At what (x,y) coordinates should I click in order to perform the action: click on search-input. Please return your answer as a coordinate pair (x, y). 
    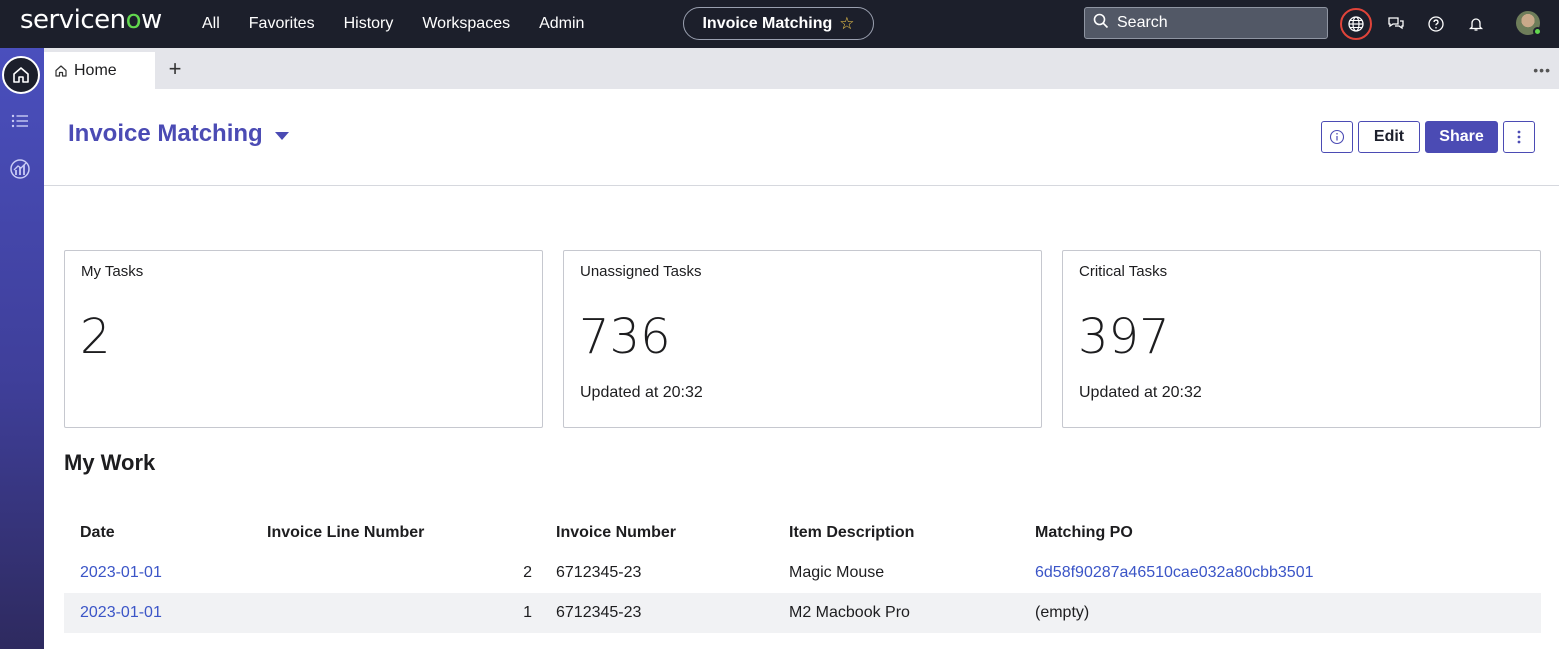
    Looking at the image, I should click on (1212, 23).